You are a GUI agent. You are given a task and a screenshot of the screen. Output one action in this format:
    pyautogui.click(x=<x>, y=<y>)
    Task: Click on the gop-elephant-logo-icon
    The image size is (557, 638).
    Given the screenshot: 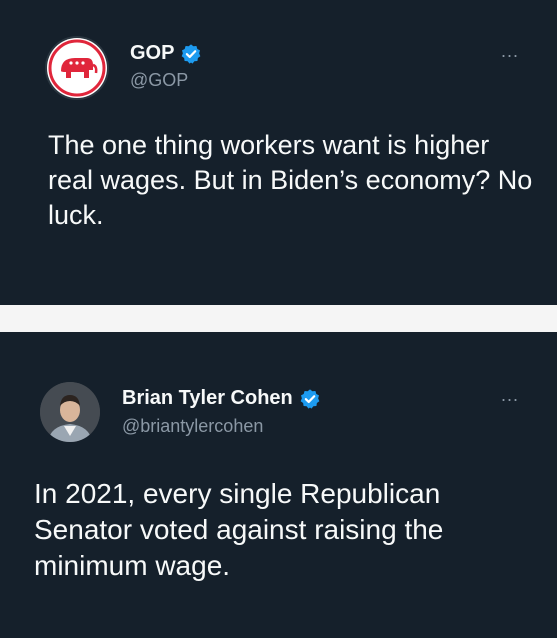 What is the action you would take?
    pyautogui.click(x=77, y=68)
    